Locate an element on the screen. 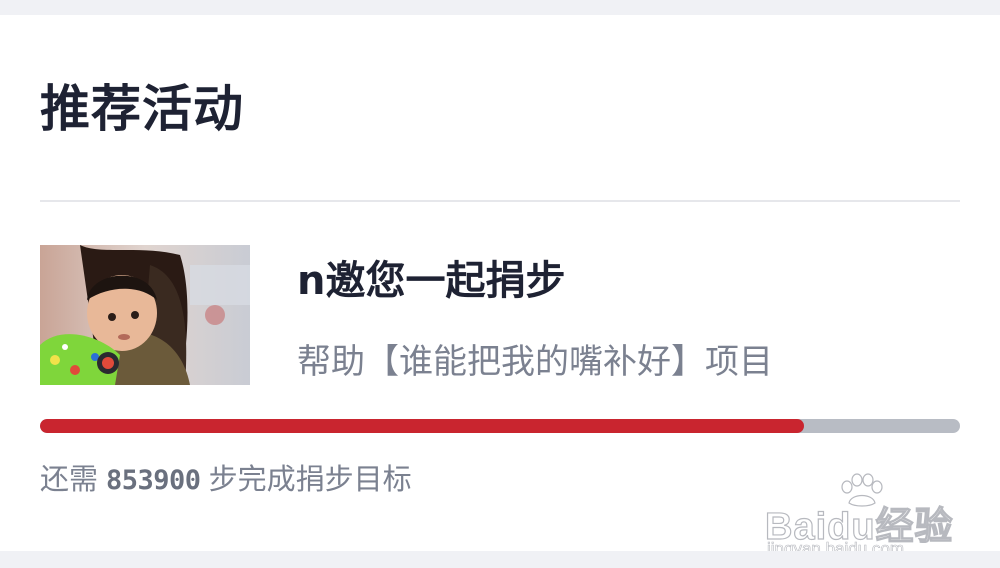 Image resolution: width=1000 pixels, height=568 pixels. child-photo-image is located at coordinates (145, 315).